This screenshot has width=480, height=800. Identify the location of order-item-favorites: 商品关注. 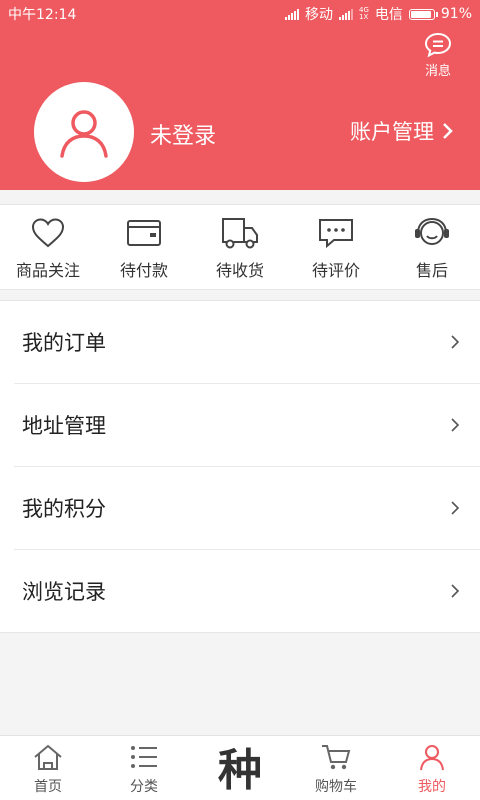
(48, 247).